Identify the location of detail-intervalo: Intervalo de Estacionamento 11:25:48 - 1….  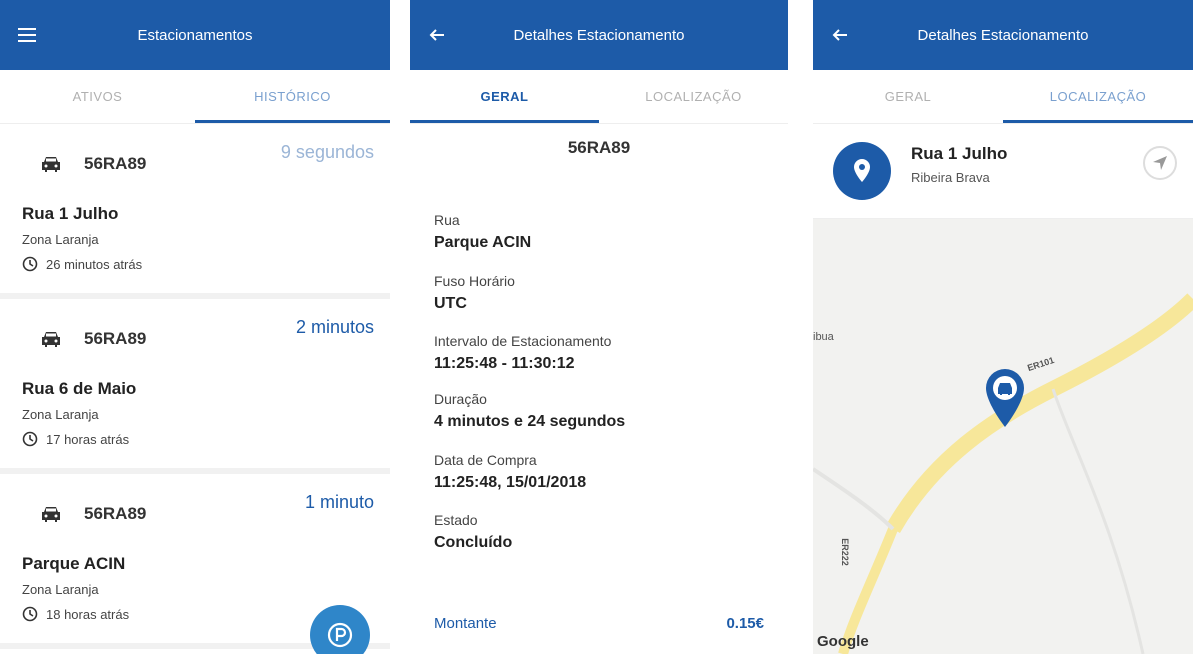
(522, 353).